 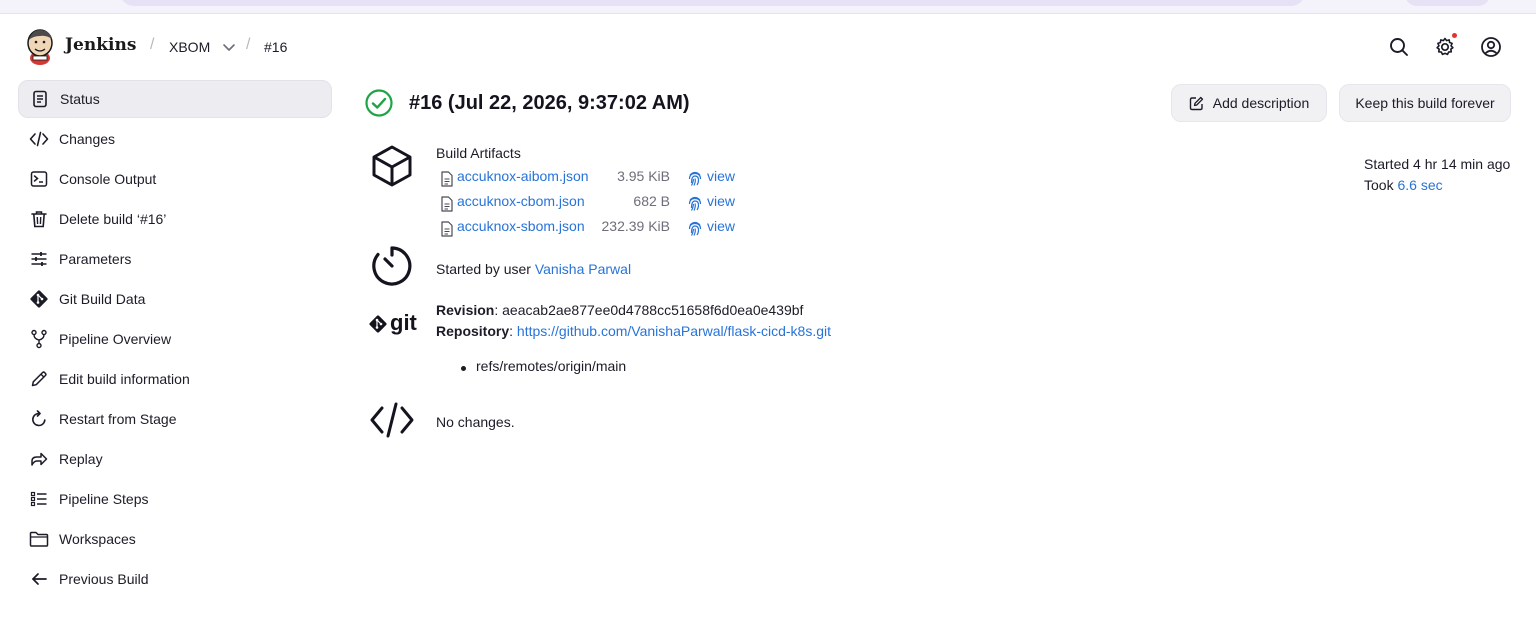 I want to click on steps-icon, so click(x=39, y=499).